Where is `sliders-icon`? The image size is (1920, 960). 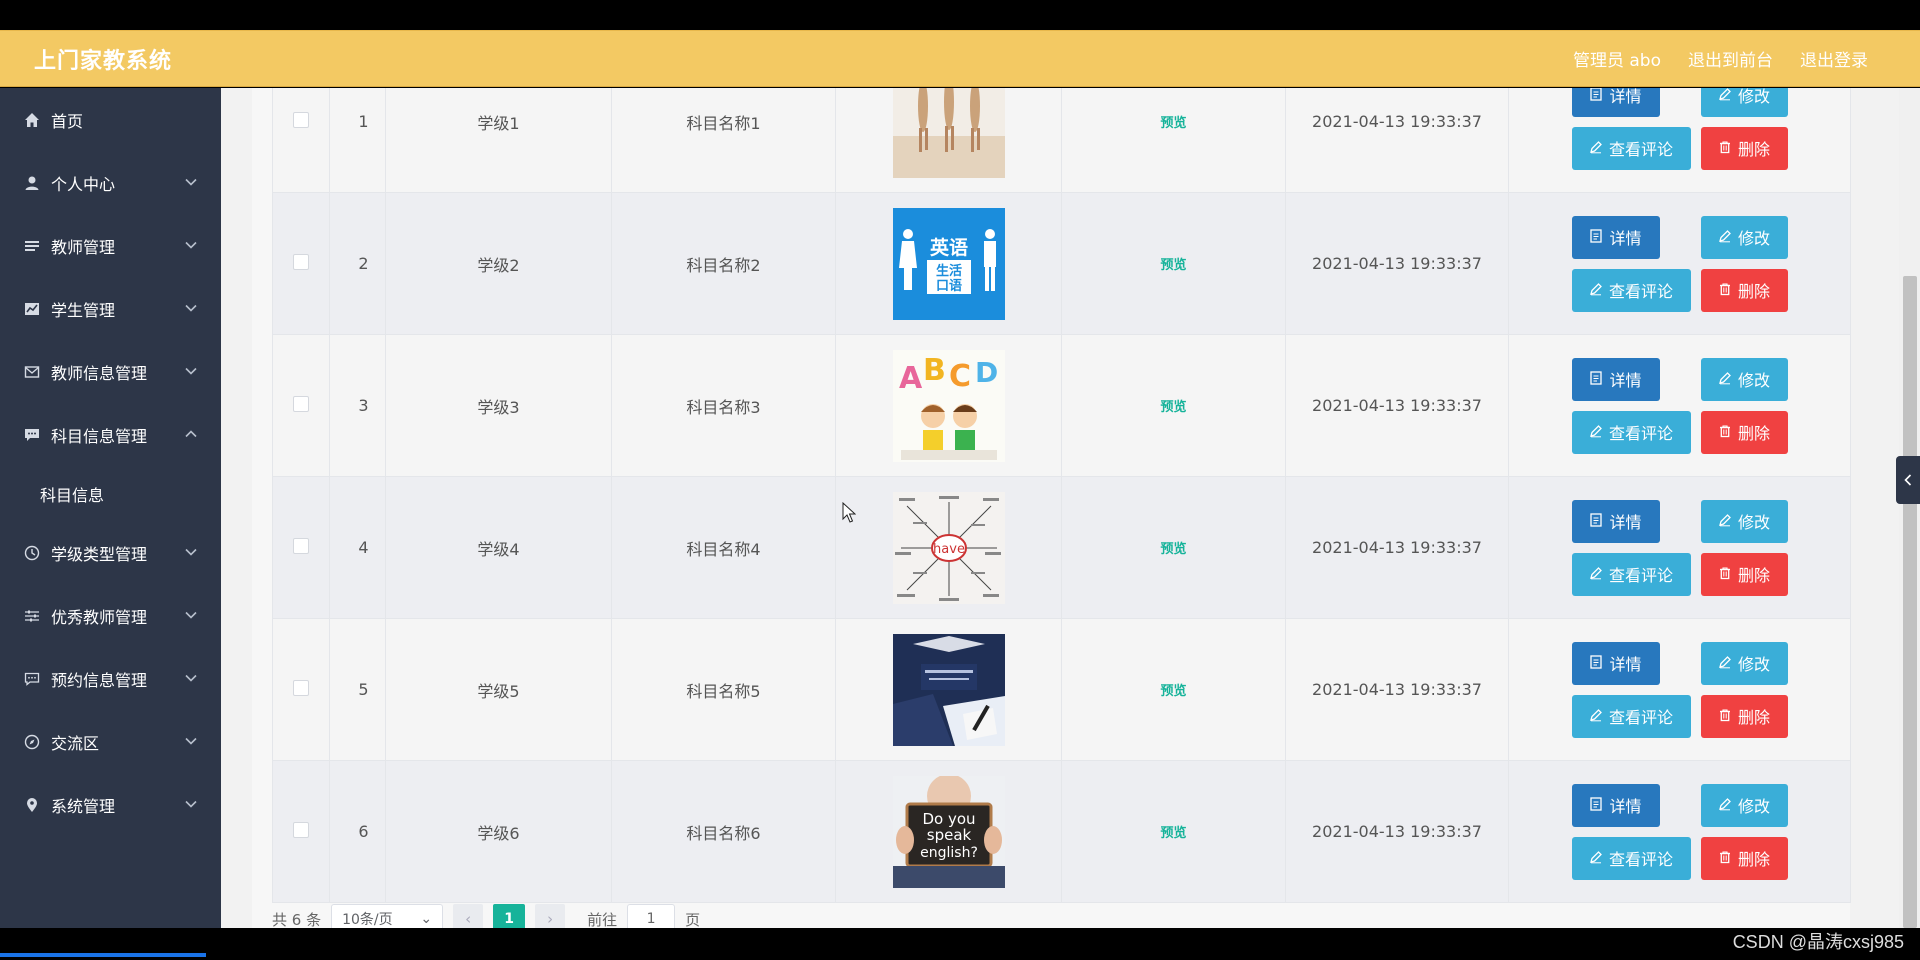
sliders-icon is located at coordinates (32, 616).